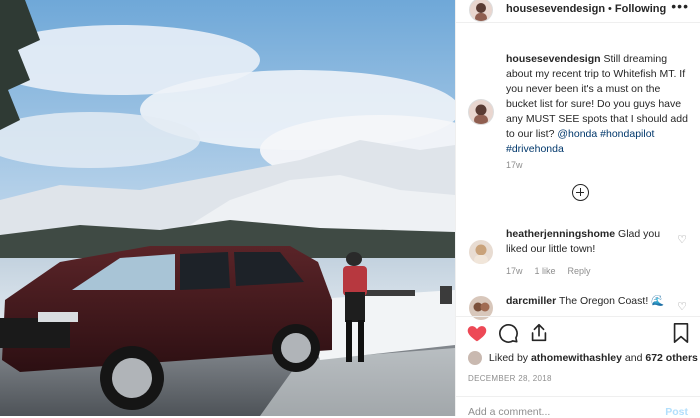 The width and height of the screenshot is (700, 418). Describe the element at coordinates (676, 412) in the screenshot. I see `post-comment-button: Post` at that location.